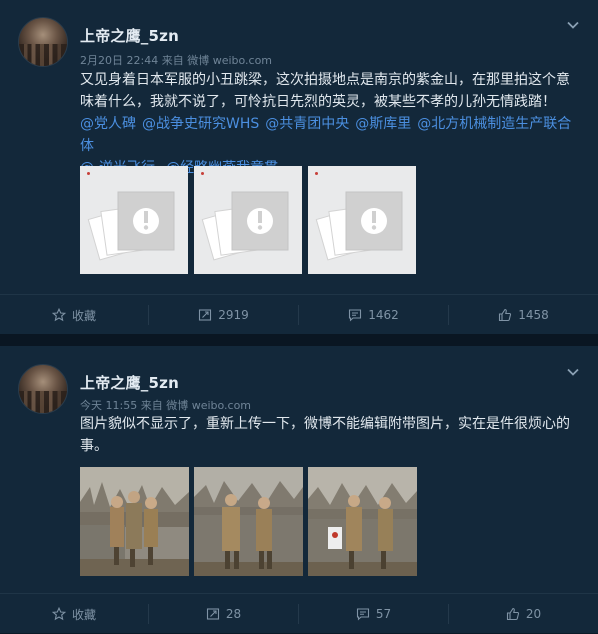  I want to click on post-separator, so click(299, 340).